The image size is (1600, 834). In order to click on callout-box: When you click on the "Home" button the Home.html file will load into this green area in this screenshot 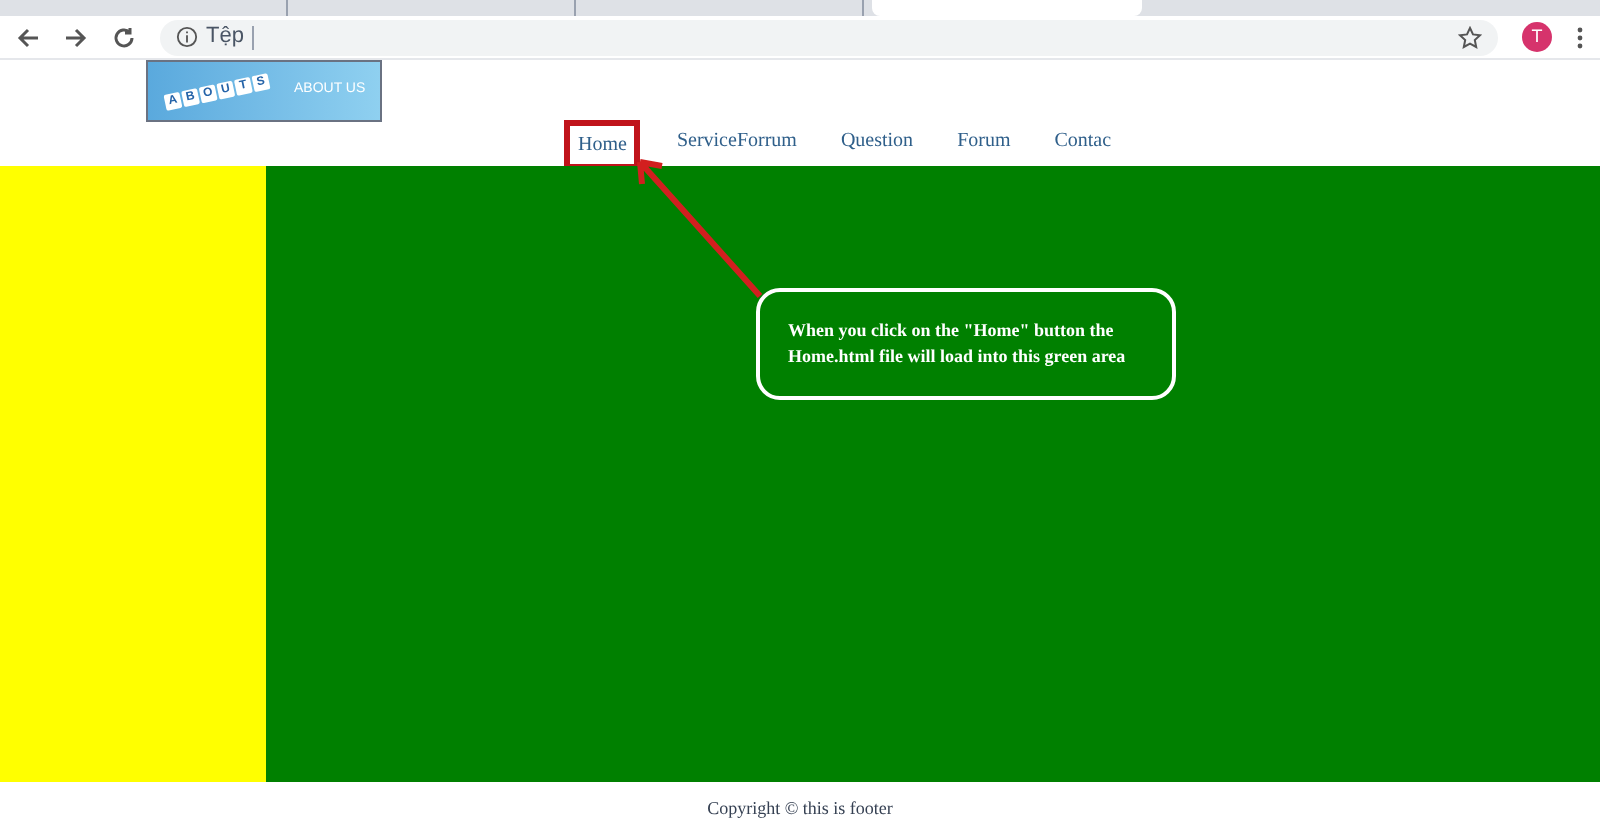, I will do `click(966, 344)`.